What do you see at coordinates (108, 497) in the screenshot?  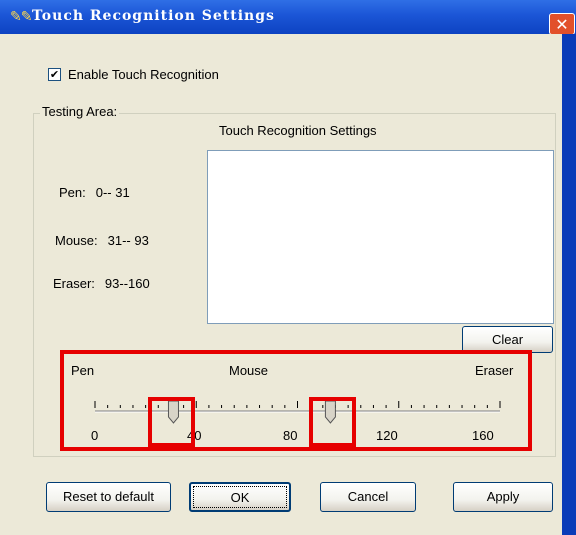 I see `reset-to-default-button: Reset to default` at bounding box center [108, 497].